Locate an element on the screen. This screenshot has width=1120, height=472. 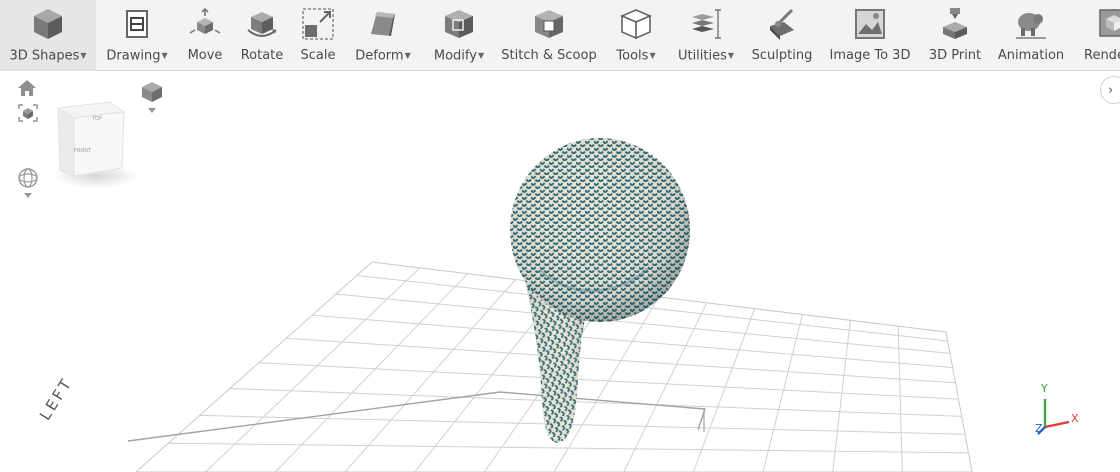
toolbar-modify-label: Modify is located at coordinates (455, 56).